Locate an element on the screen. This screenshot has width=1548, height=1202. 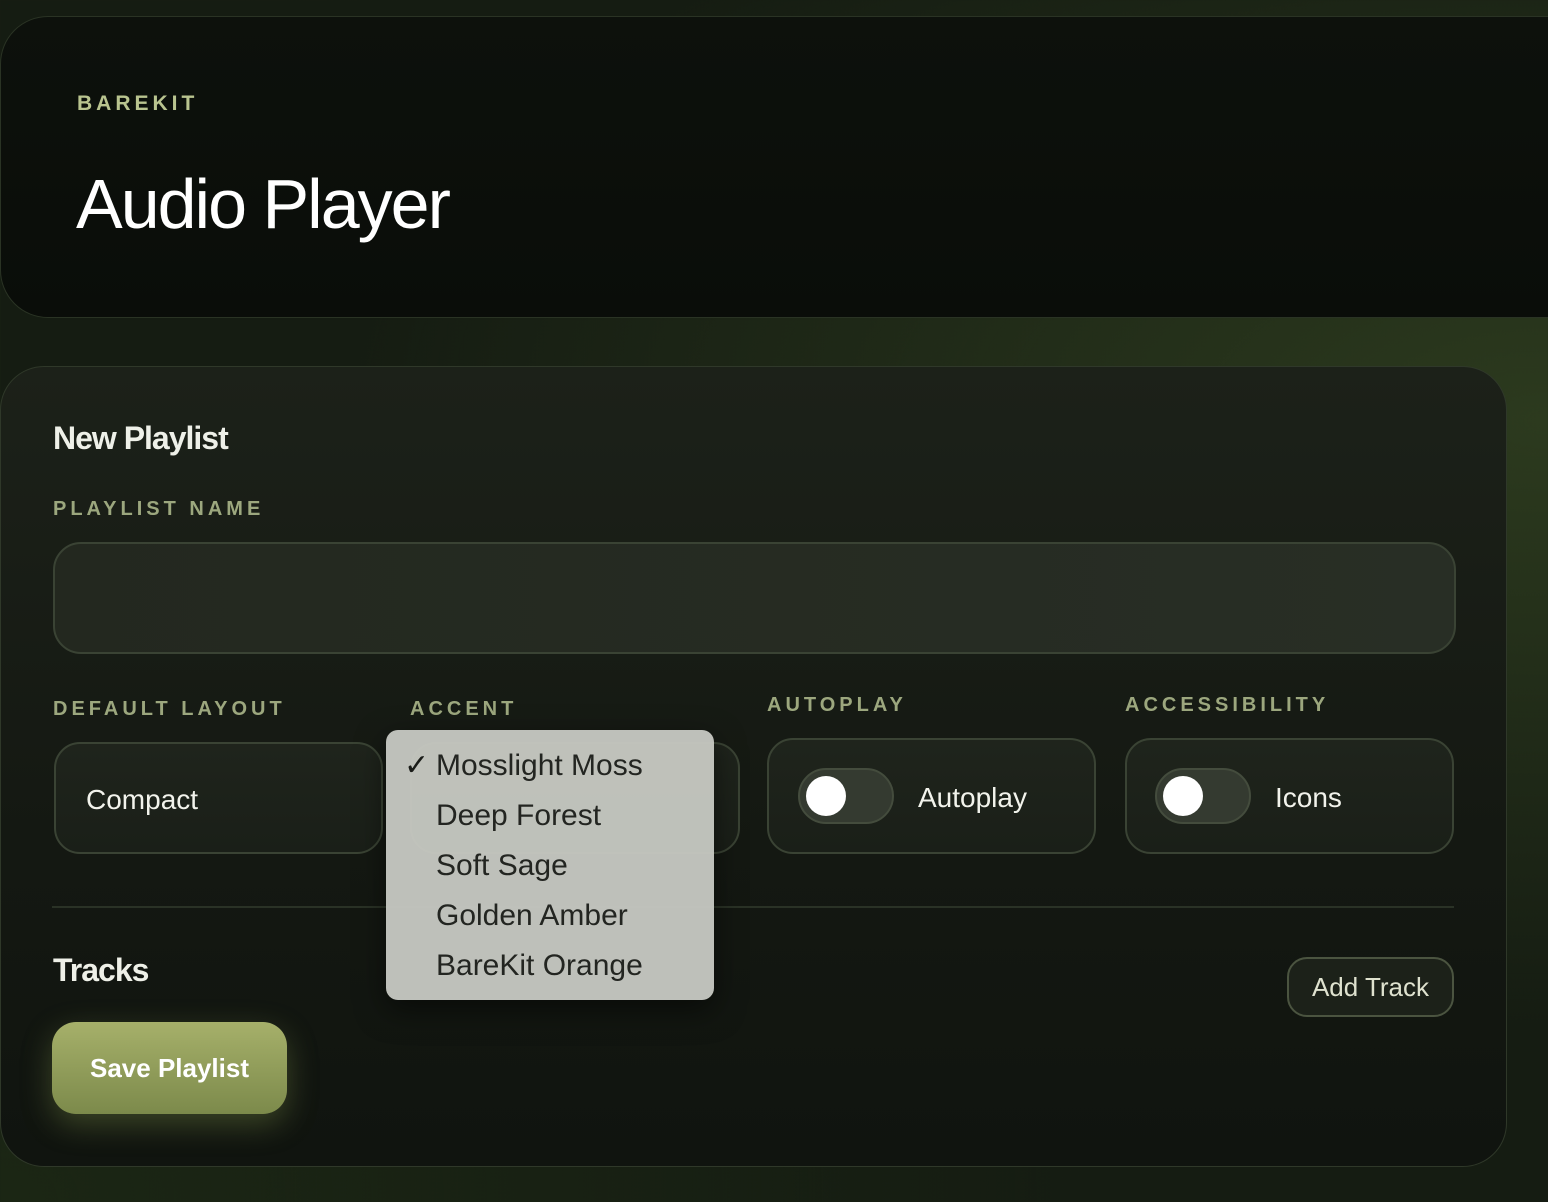
autoplay-toggle-label: Autoplay is located at coordinates (972, 797).